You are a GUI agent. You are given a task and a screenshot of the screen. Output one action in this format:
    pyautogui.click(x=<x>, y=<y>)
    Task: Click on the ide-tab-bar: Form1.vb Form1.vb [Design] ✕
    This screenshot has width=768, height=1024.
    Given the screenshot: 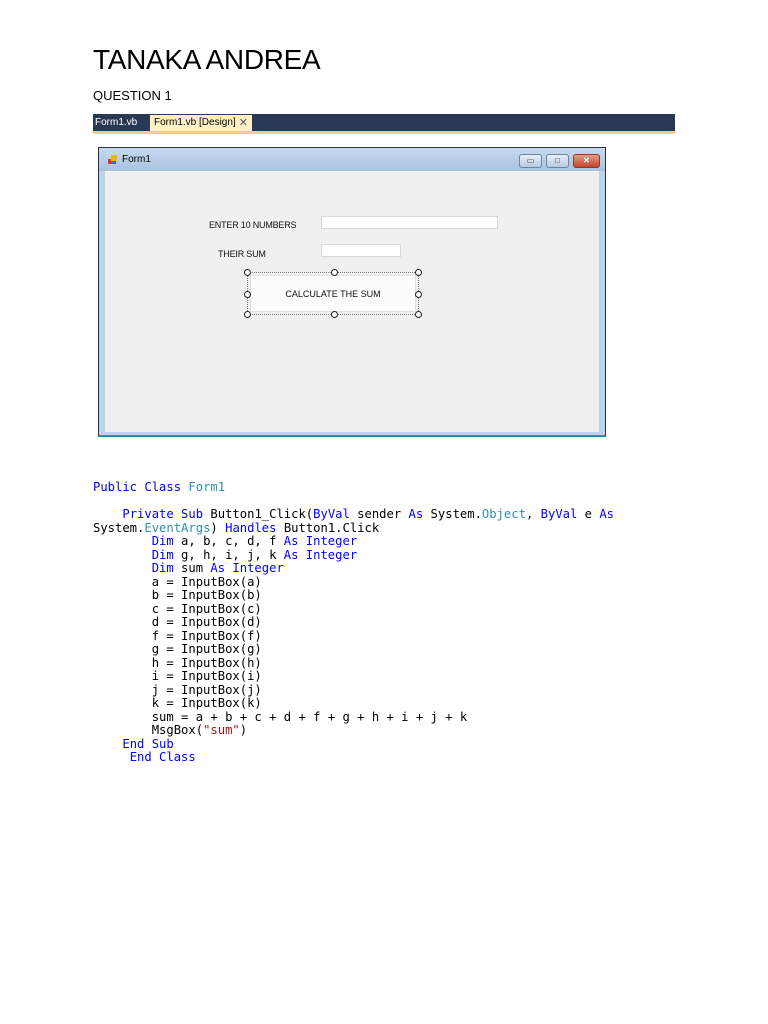 What is the action you would take?
    pyautogui.click(x=384, y=124)
    